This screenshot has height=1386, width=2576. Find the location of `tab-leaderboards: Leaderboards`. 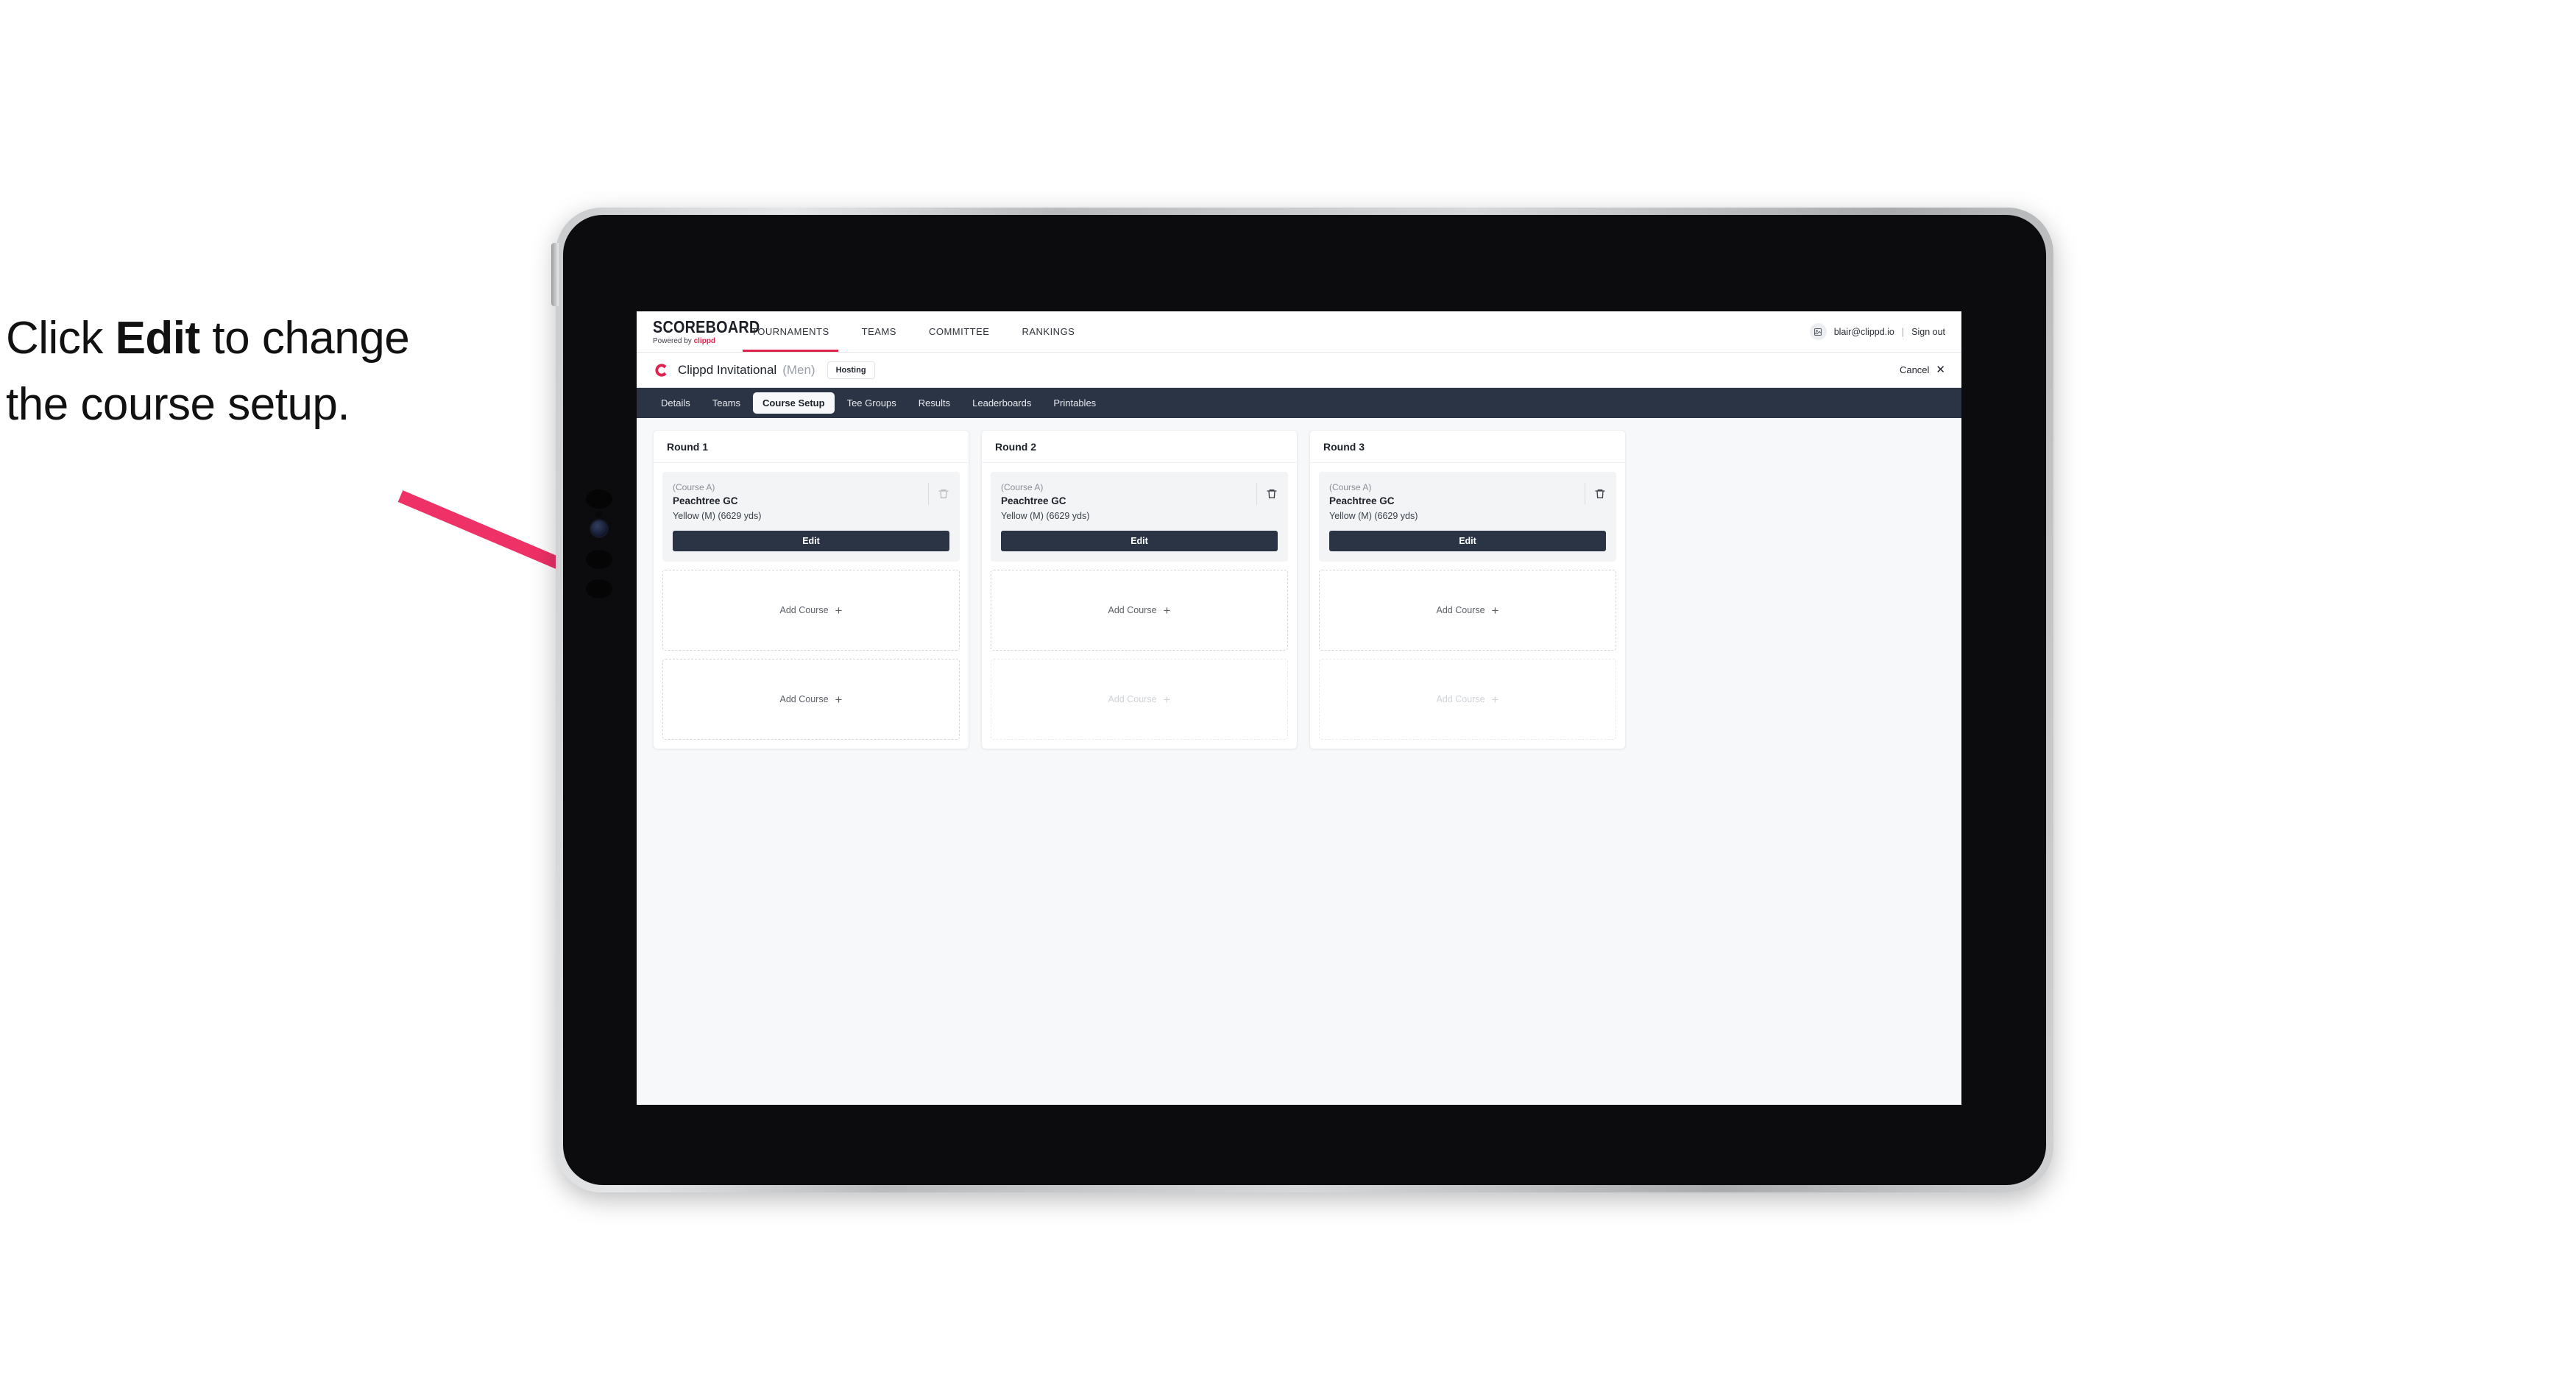

tab-leaderboards: Leaderboards is located at coordinates (1002, 403).